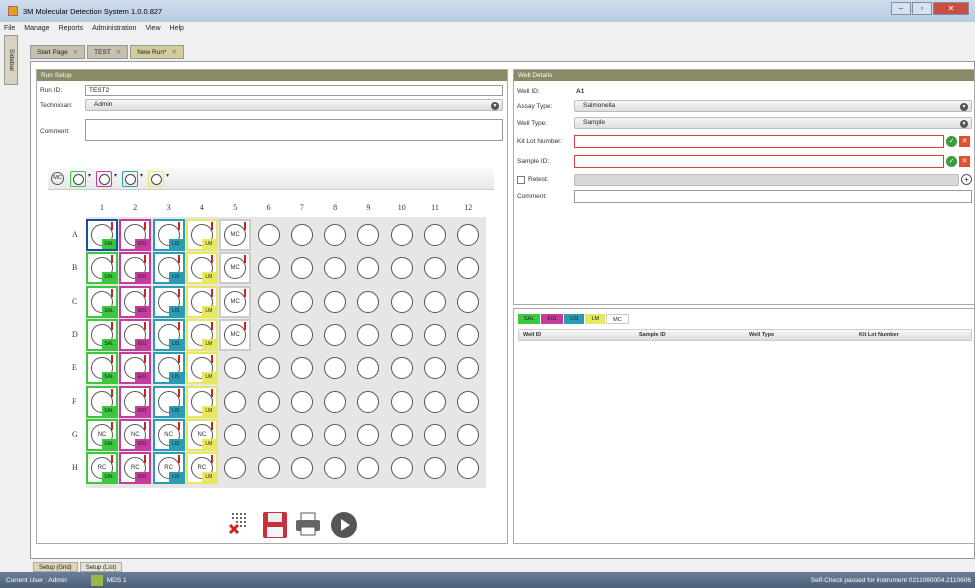 The width and height of the screenshot is (975, 588). Describe the element at coordinates (57, 178) in the screenshot. I see `mc-icon: MC` at that location.